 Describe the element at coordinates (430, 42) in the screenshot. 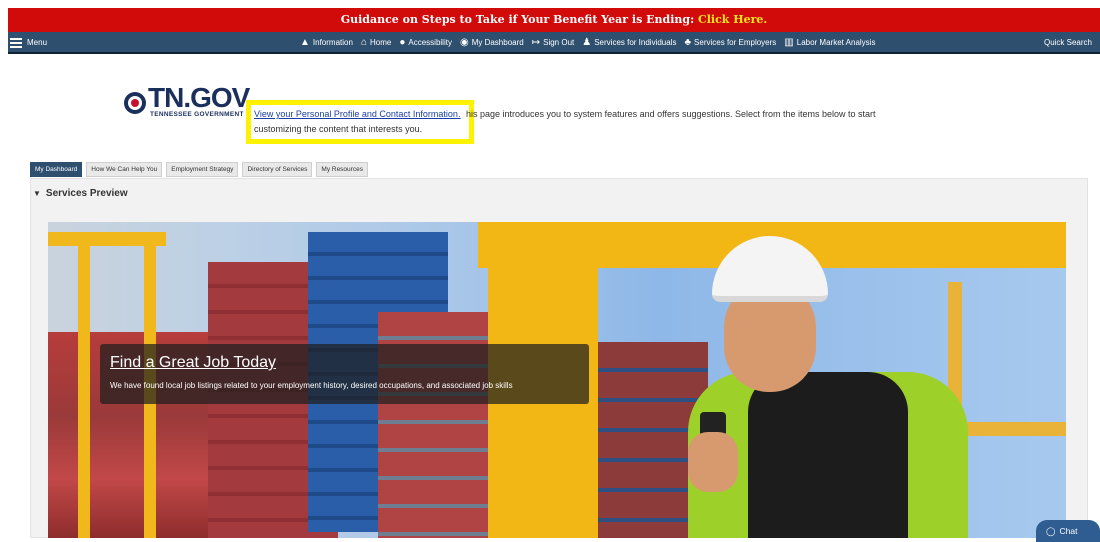

I see `nav-item-label: Accessibility` at that location.